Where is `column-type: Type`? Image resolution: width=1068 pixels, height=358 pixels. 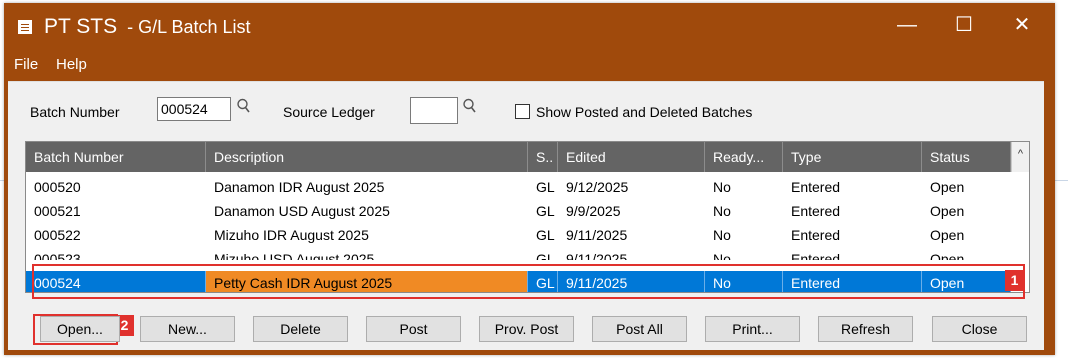
column-type: Type is located at coordinates (852, 157).